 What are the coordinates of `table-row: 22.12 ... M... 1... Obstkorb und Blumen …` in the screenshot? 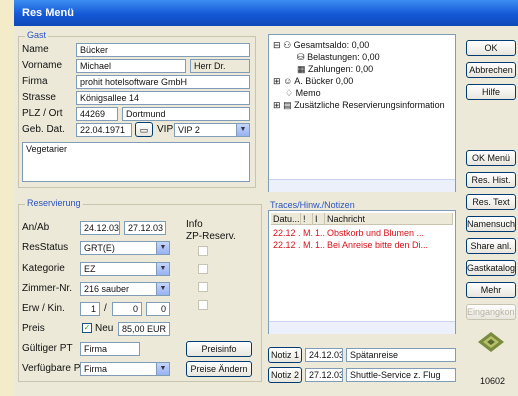 It's located at (362, 234).